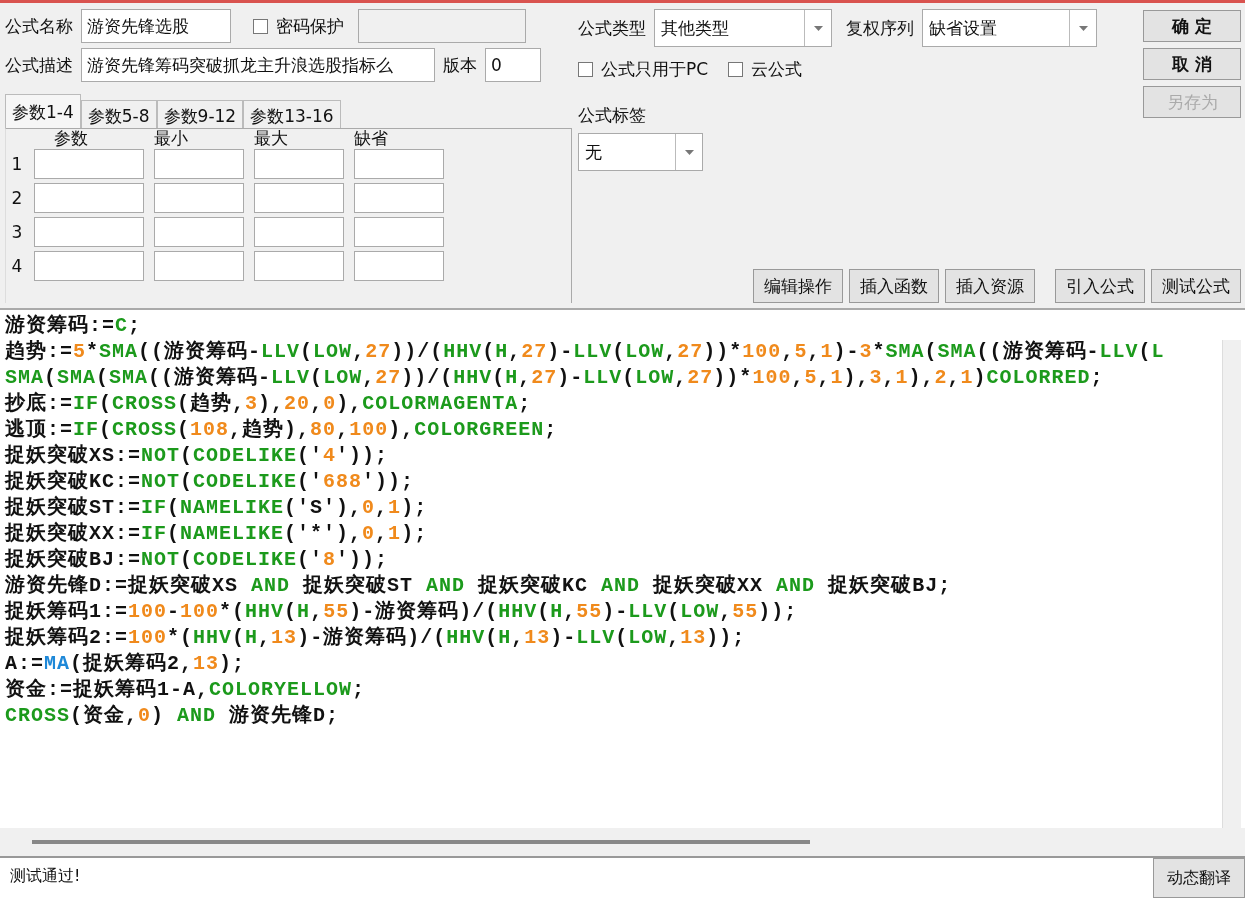  I want to click on tab: 参数1-4, so click(43, 111).